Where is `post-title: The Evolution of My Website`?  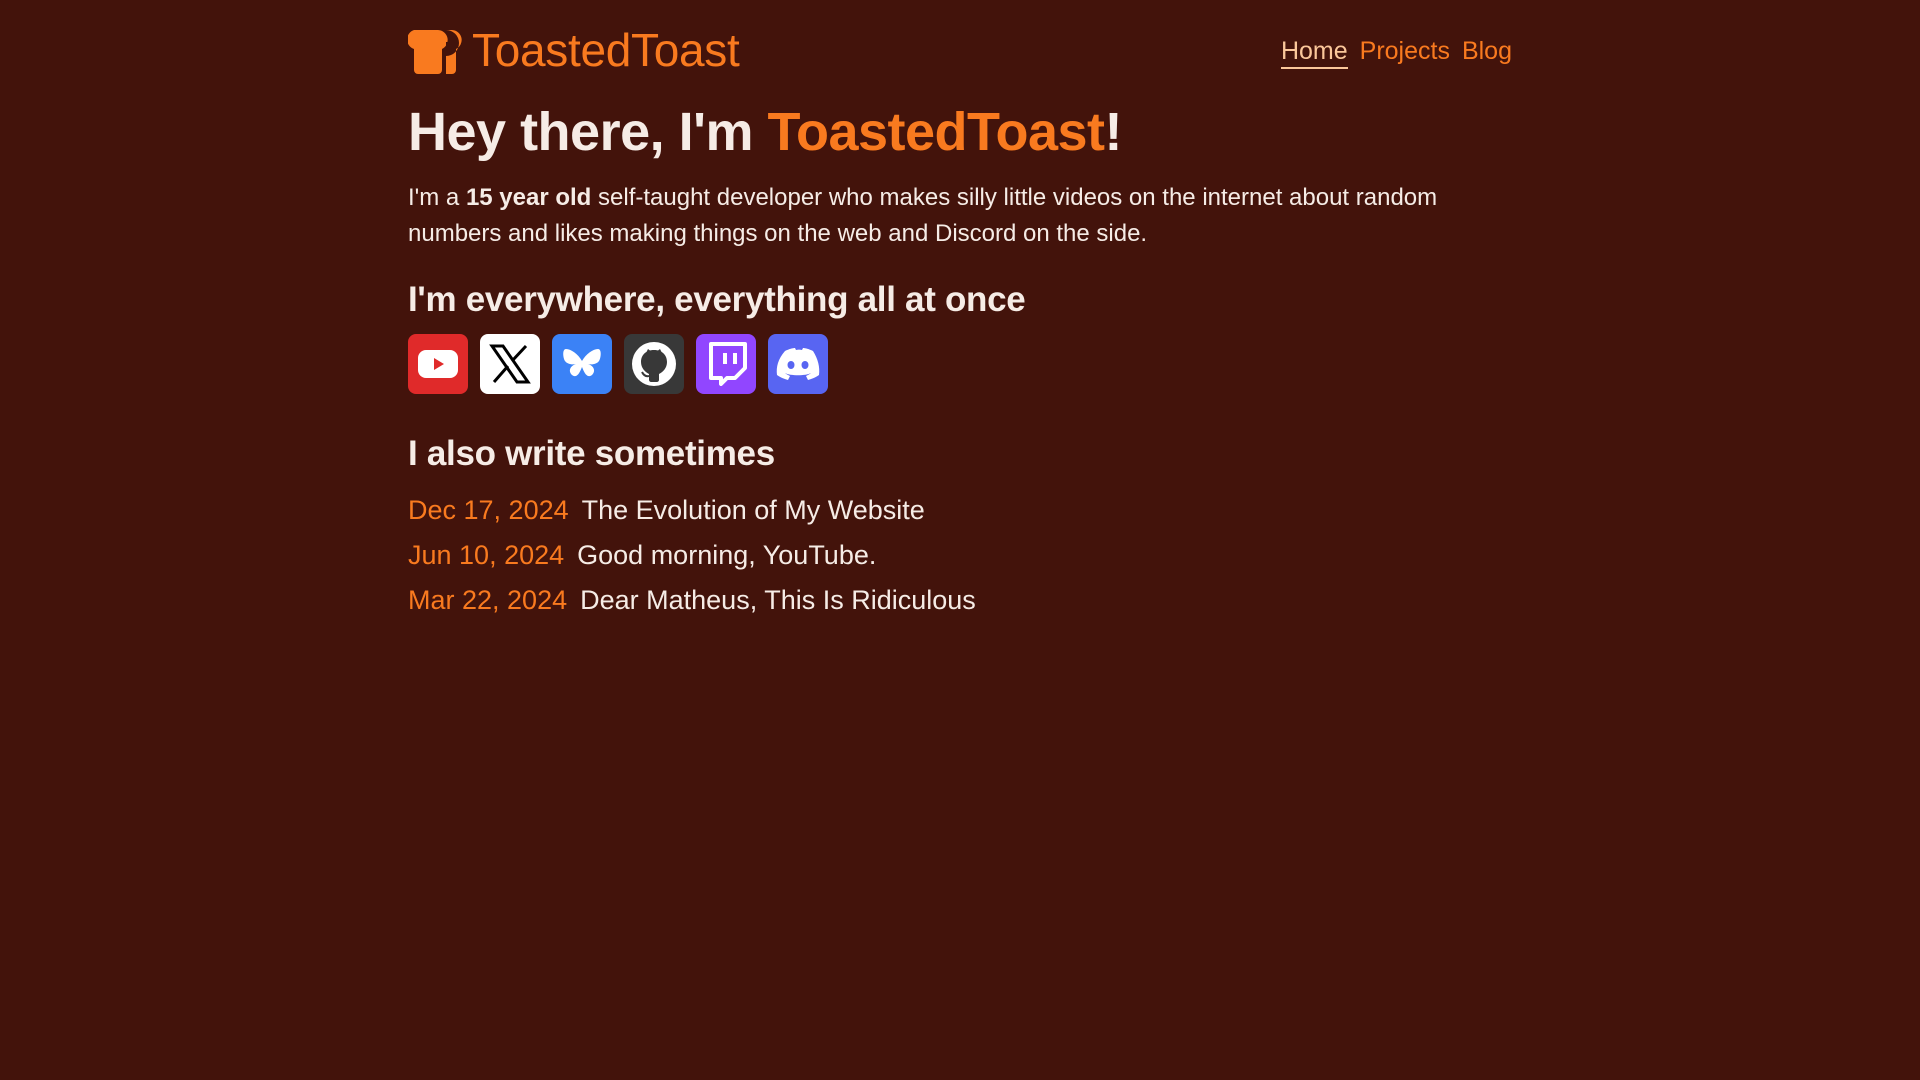 post-title: The Evolution of My Website is located at coordinates (753, 510).